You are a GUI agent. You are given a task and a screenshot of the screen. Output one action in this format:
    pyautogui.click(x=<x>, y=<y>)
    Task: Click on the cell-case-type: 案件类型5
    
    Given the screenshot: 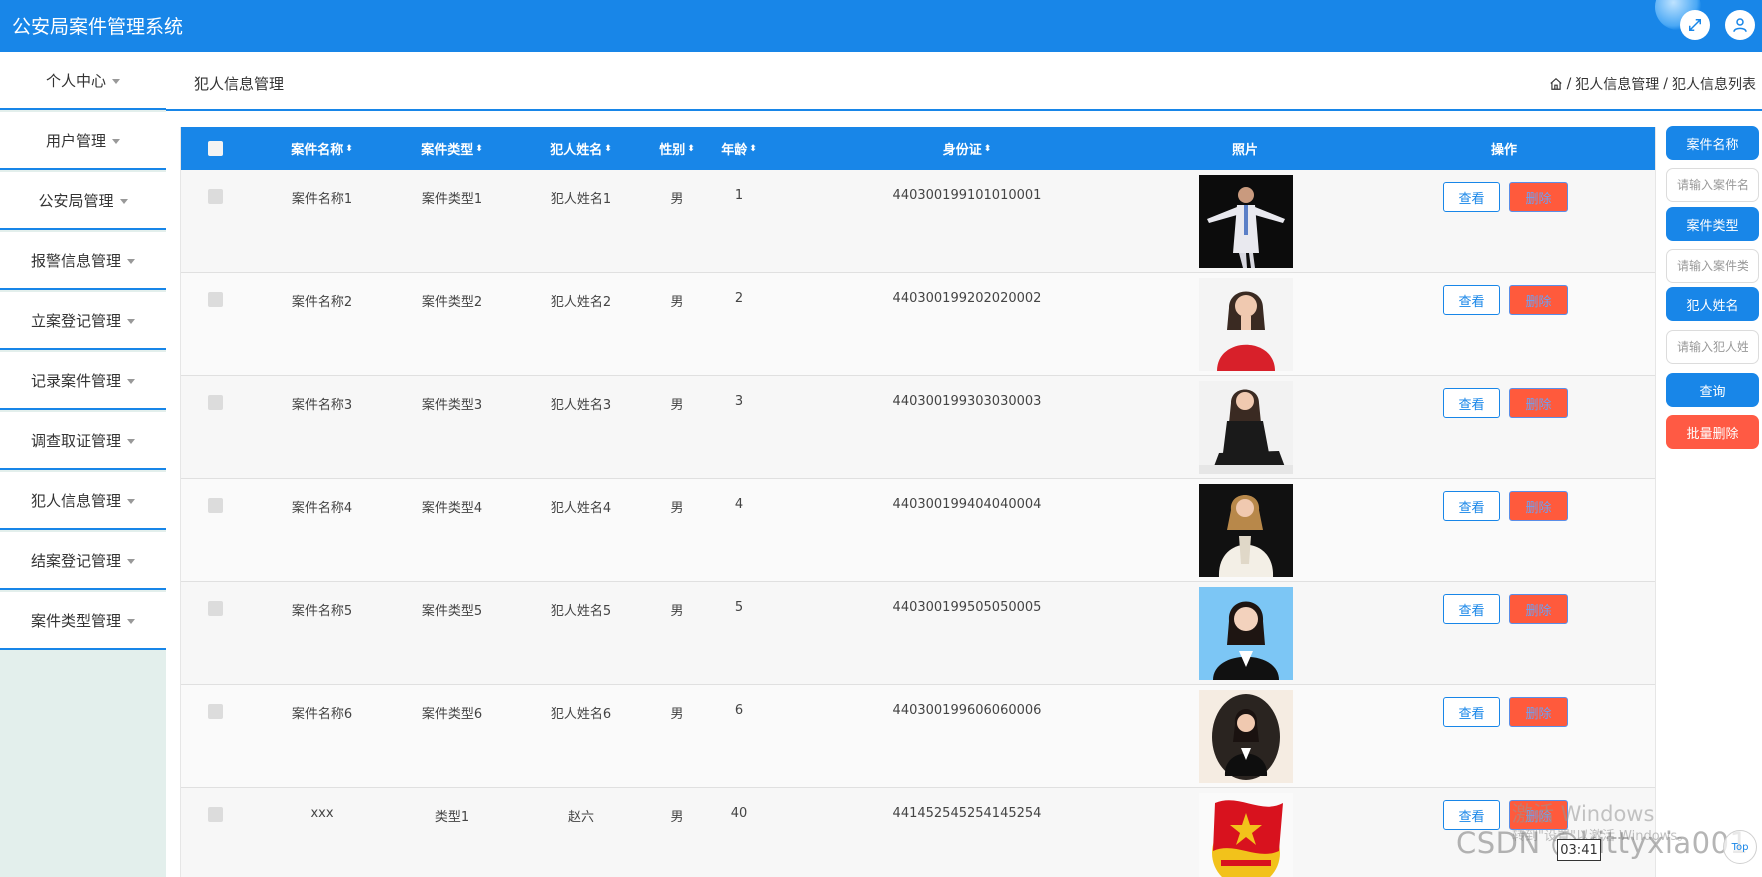 What is the action you would take?
    pyautogui.click(x=452, y=611)
    